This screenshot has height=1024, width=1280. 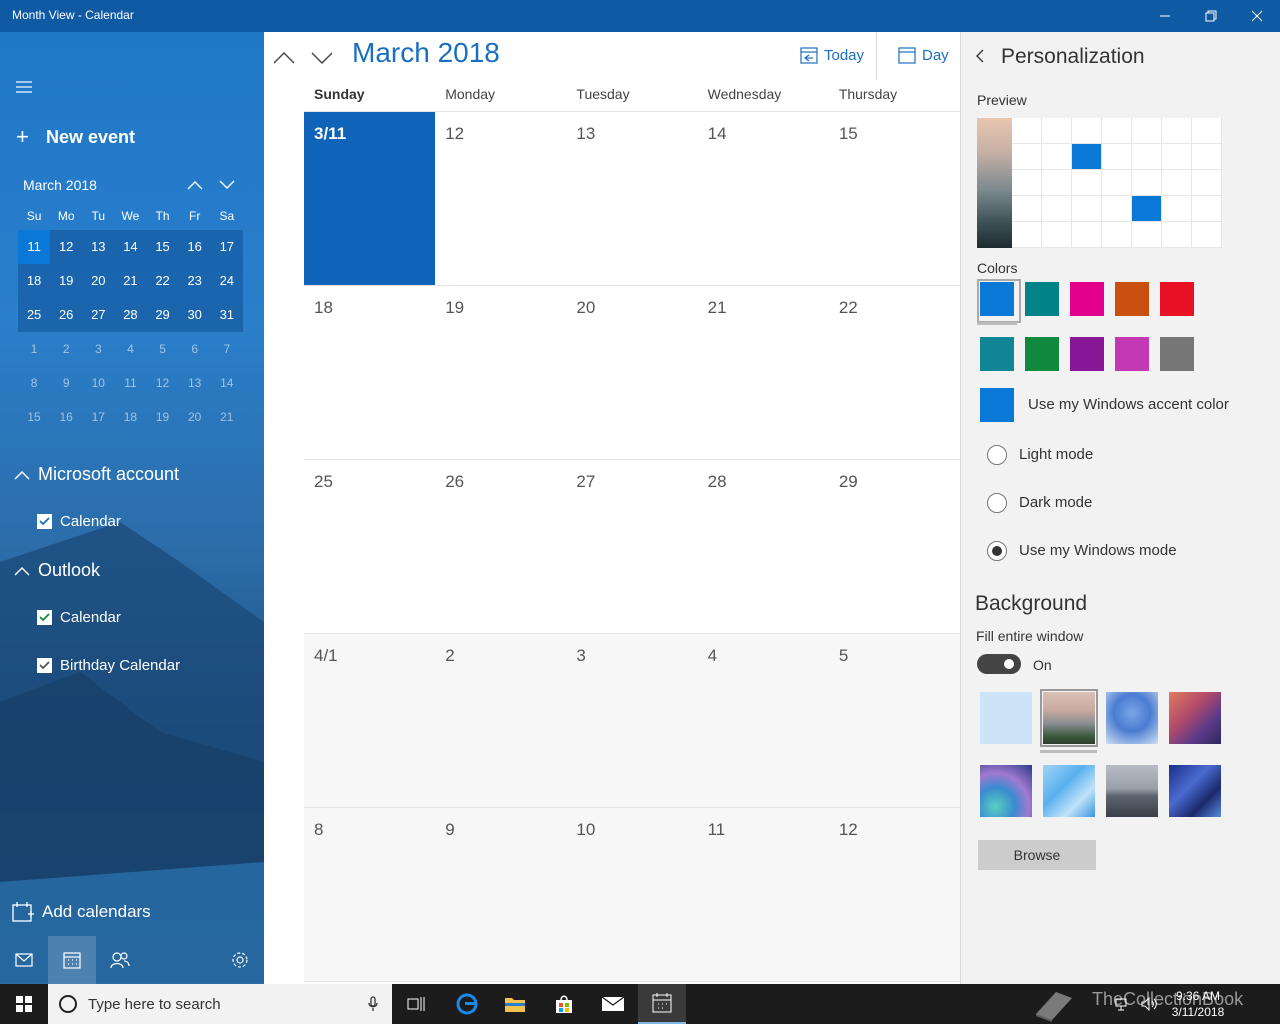 What do you see at coordinates (1006, 718) in the screenshot?
I see `background-thumb-light-blue` at bounding box center [1006, 718].